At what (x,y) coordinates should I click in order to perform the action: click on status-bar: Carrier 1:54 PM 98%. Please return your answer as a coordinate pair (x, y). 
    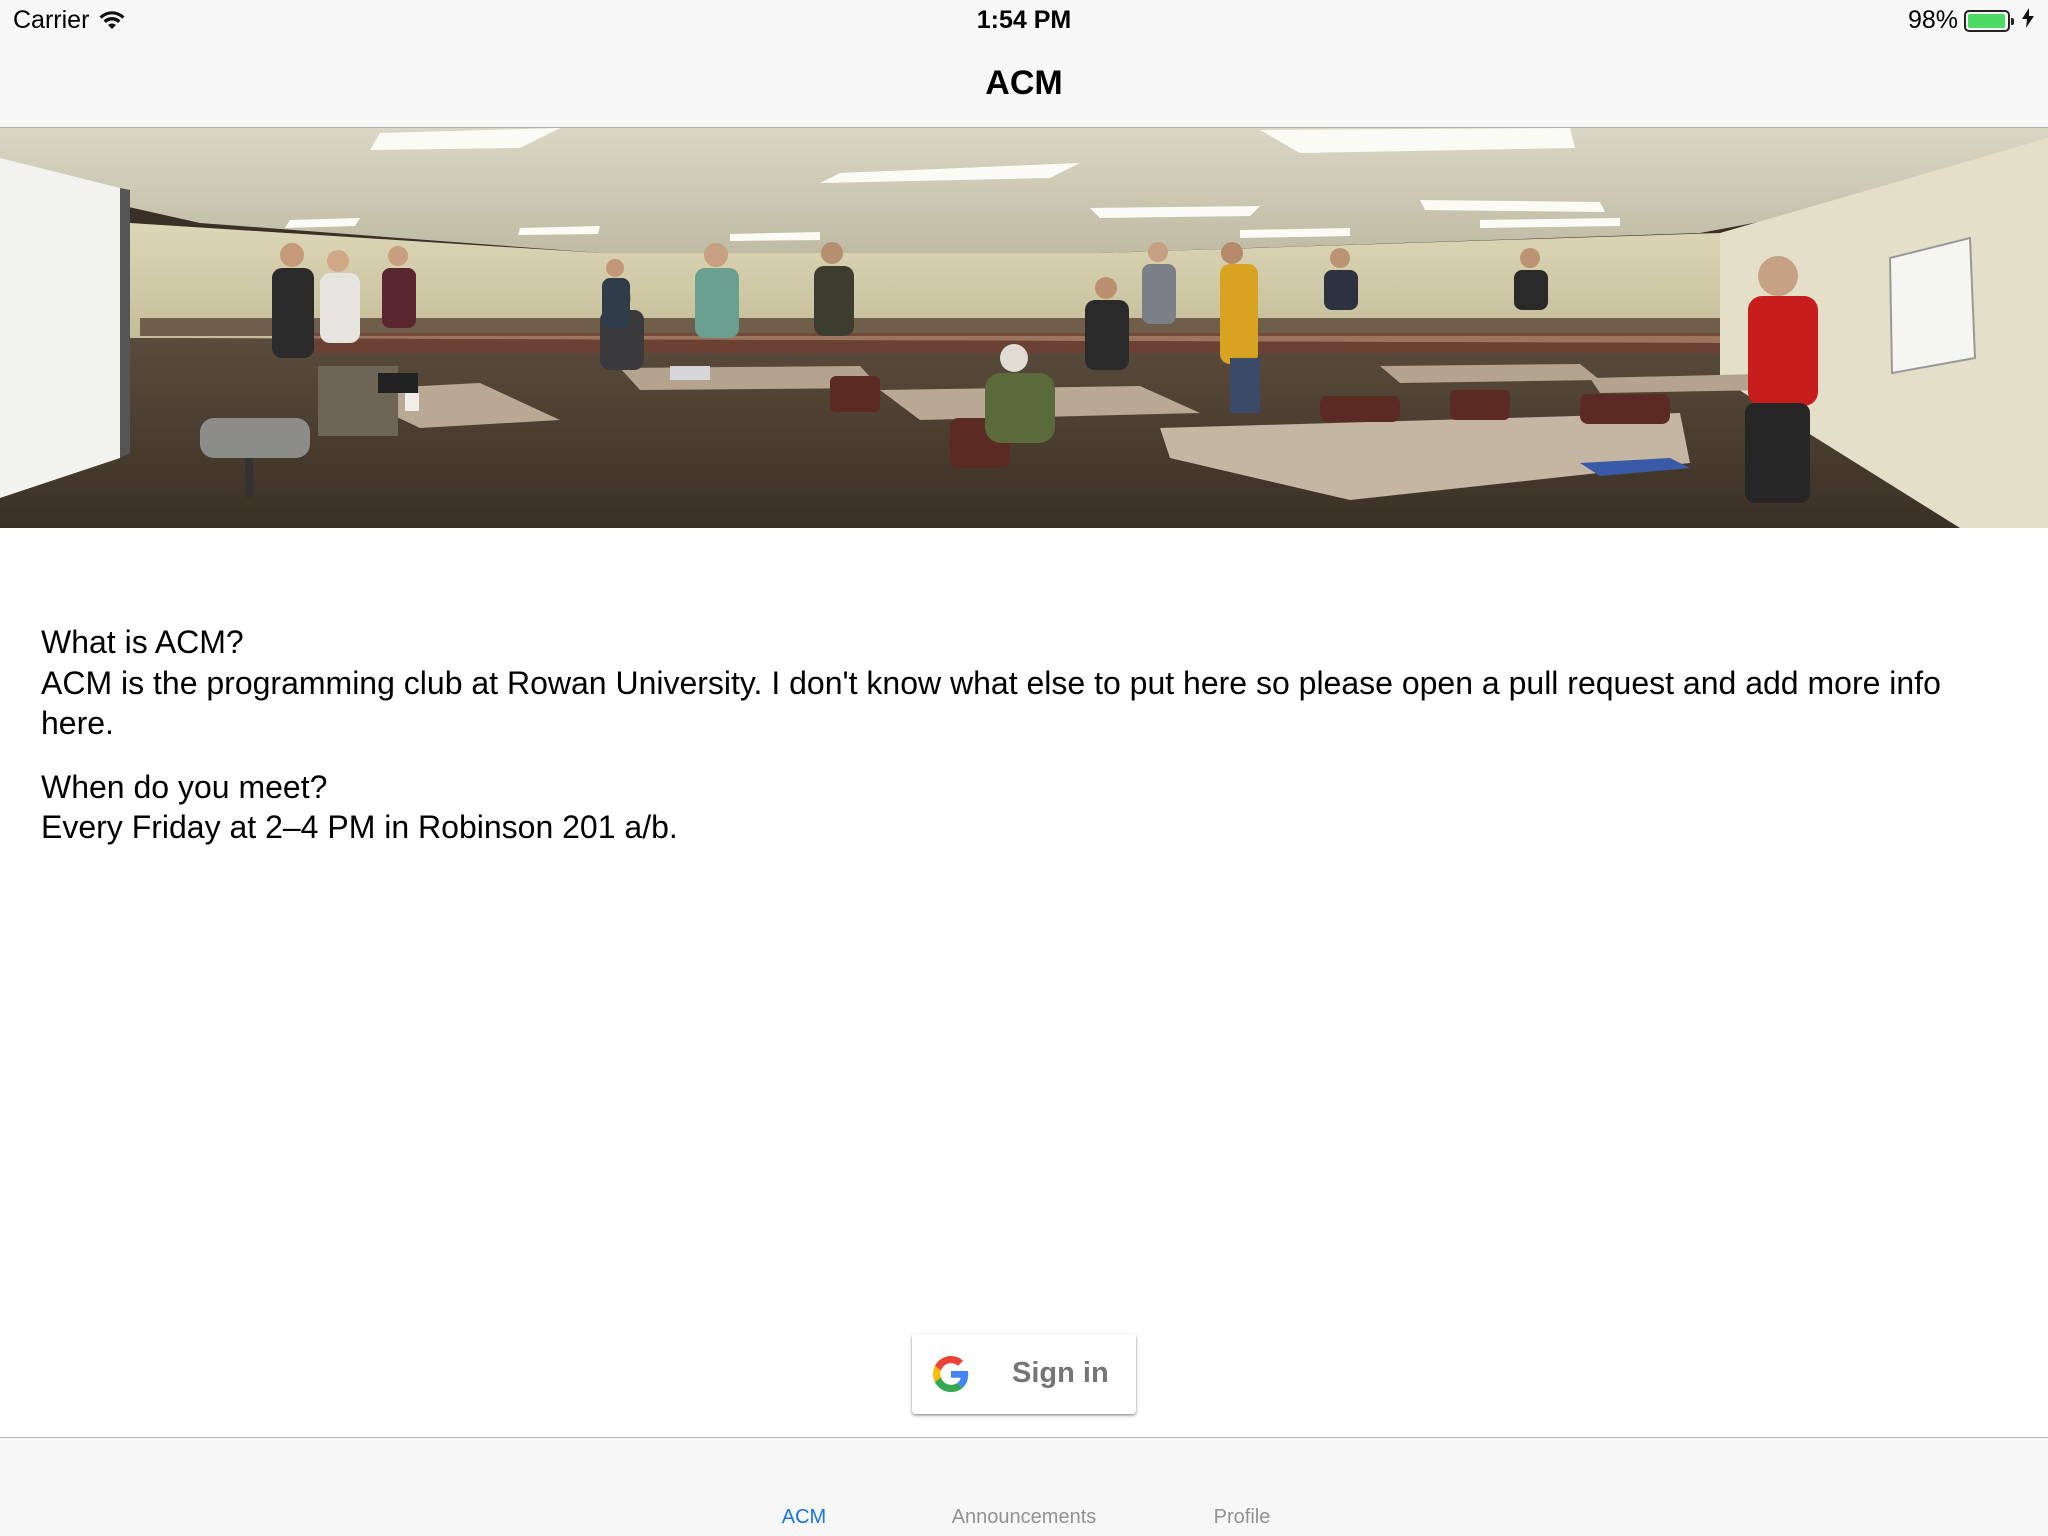
    Looking at the image, I should click on (1024, 21).